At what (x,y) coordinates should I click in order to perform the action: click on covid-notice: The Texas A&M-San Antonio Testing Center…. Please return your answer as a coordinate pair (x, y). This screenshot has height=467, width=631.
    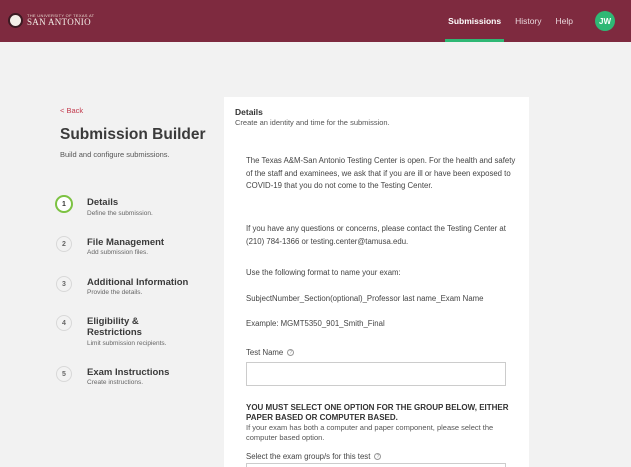
    Looking at the image, I should click on (381, 173).